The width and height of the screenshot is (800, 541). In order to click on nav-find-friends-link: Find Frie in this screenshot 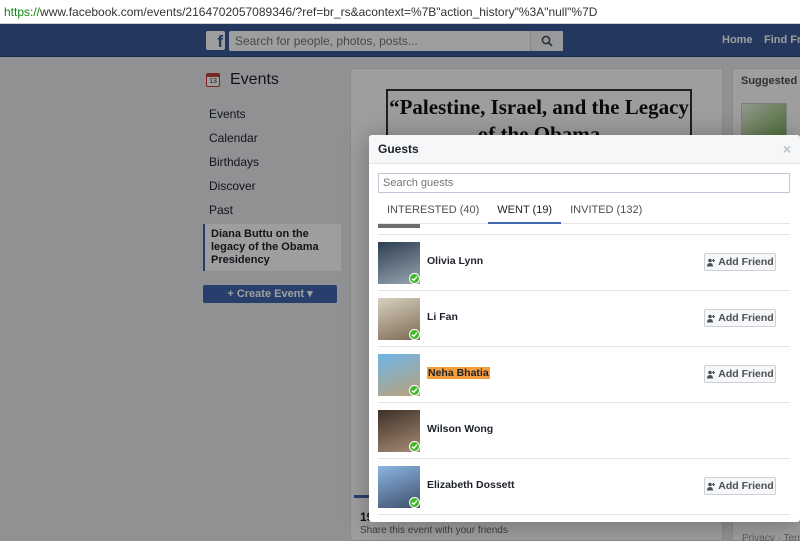, I will do `click(782, 40)`.